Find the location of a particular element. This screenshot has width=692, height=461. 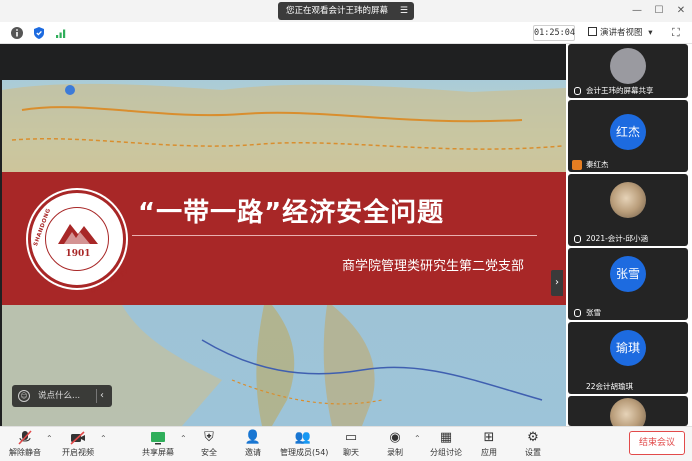

logo-inner-ring: 1901 is located at coordinates (77, 239).